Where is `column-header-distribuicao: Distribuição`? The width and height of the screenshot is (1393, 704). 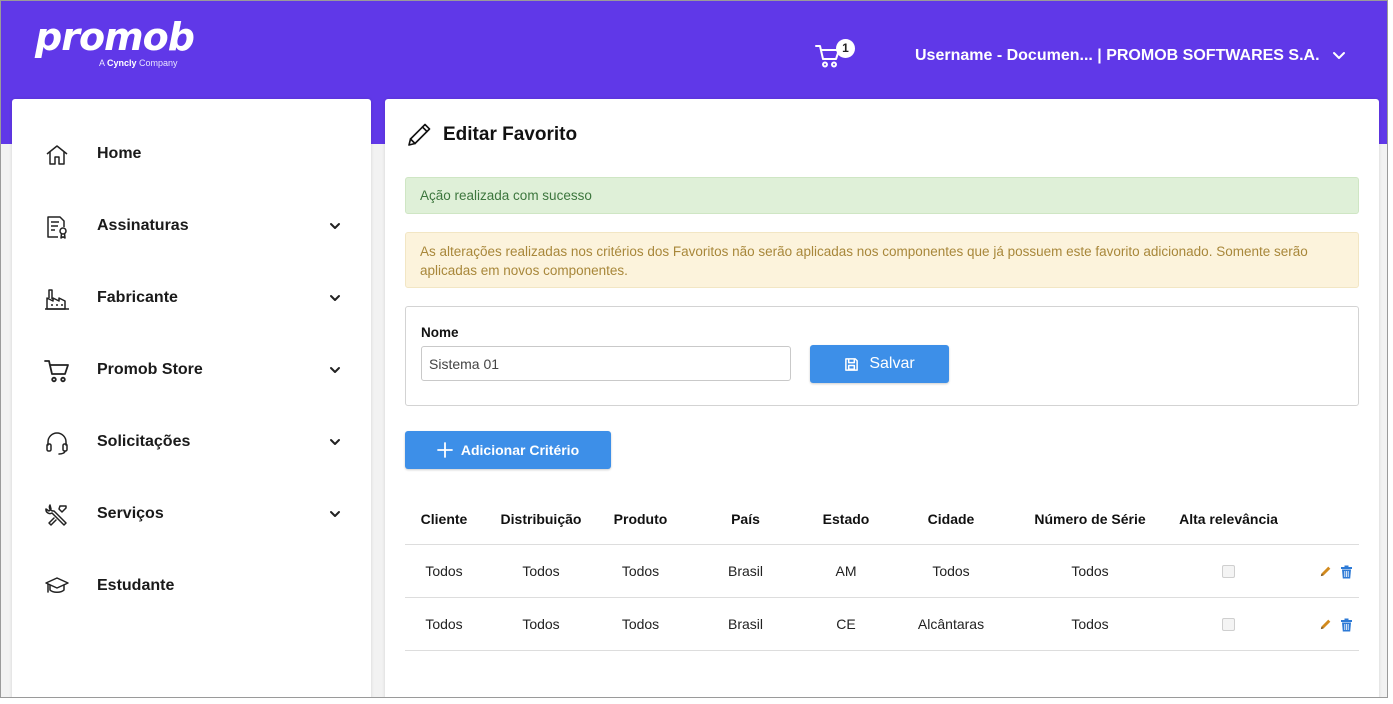 column-header-distribuicao: Distribuição is located at coordinates (541, 519).